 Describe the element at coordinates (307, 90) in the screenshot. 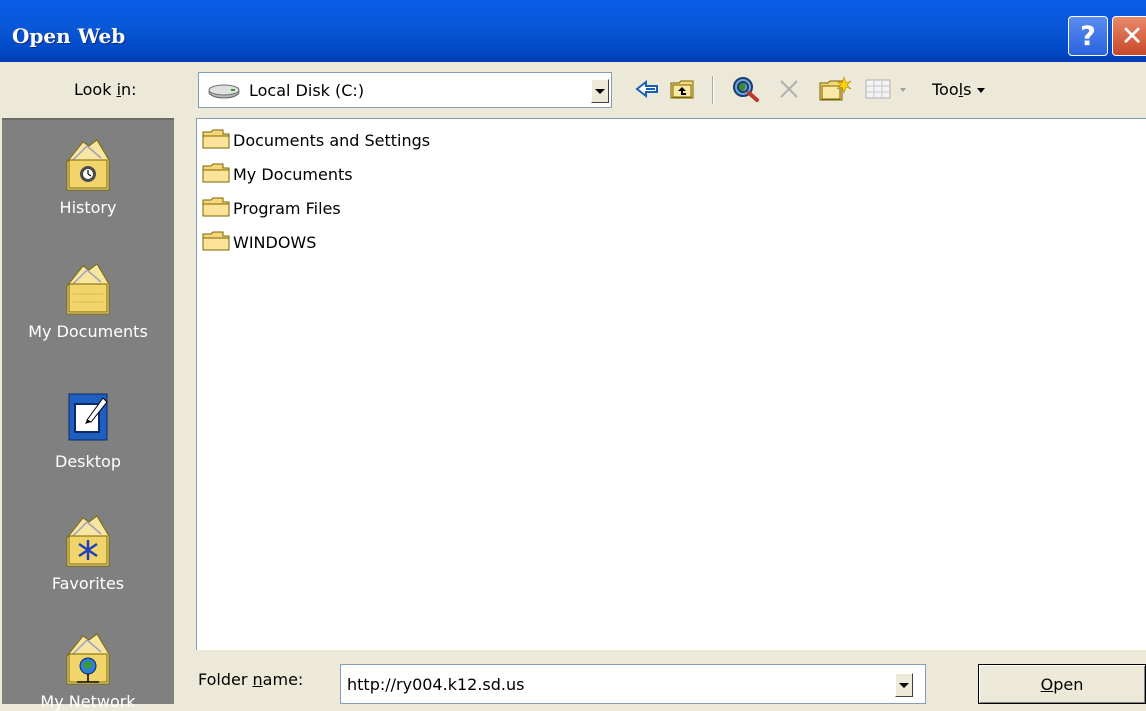

I see `look-in-value: Local Disk (C:)` at that location.